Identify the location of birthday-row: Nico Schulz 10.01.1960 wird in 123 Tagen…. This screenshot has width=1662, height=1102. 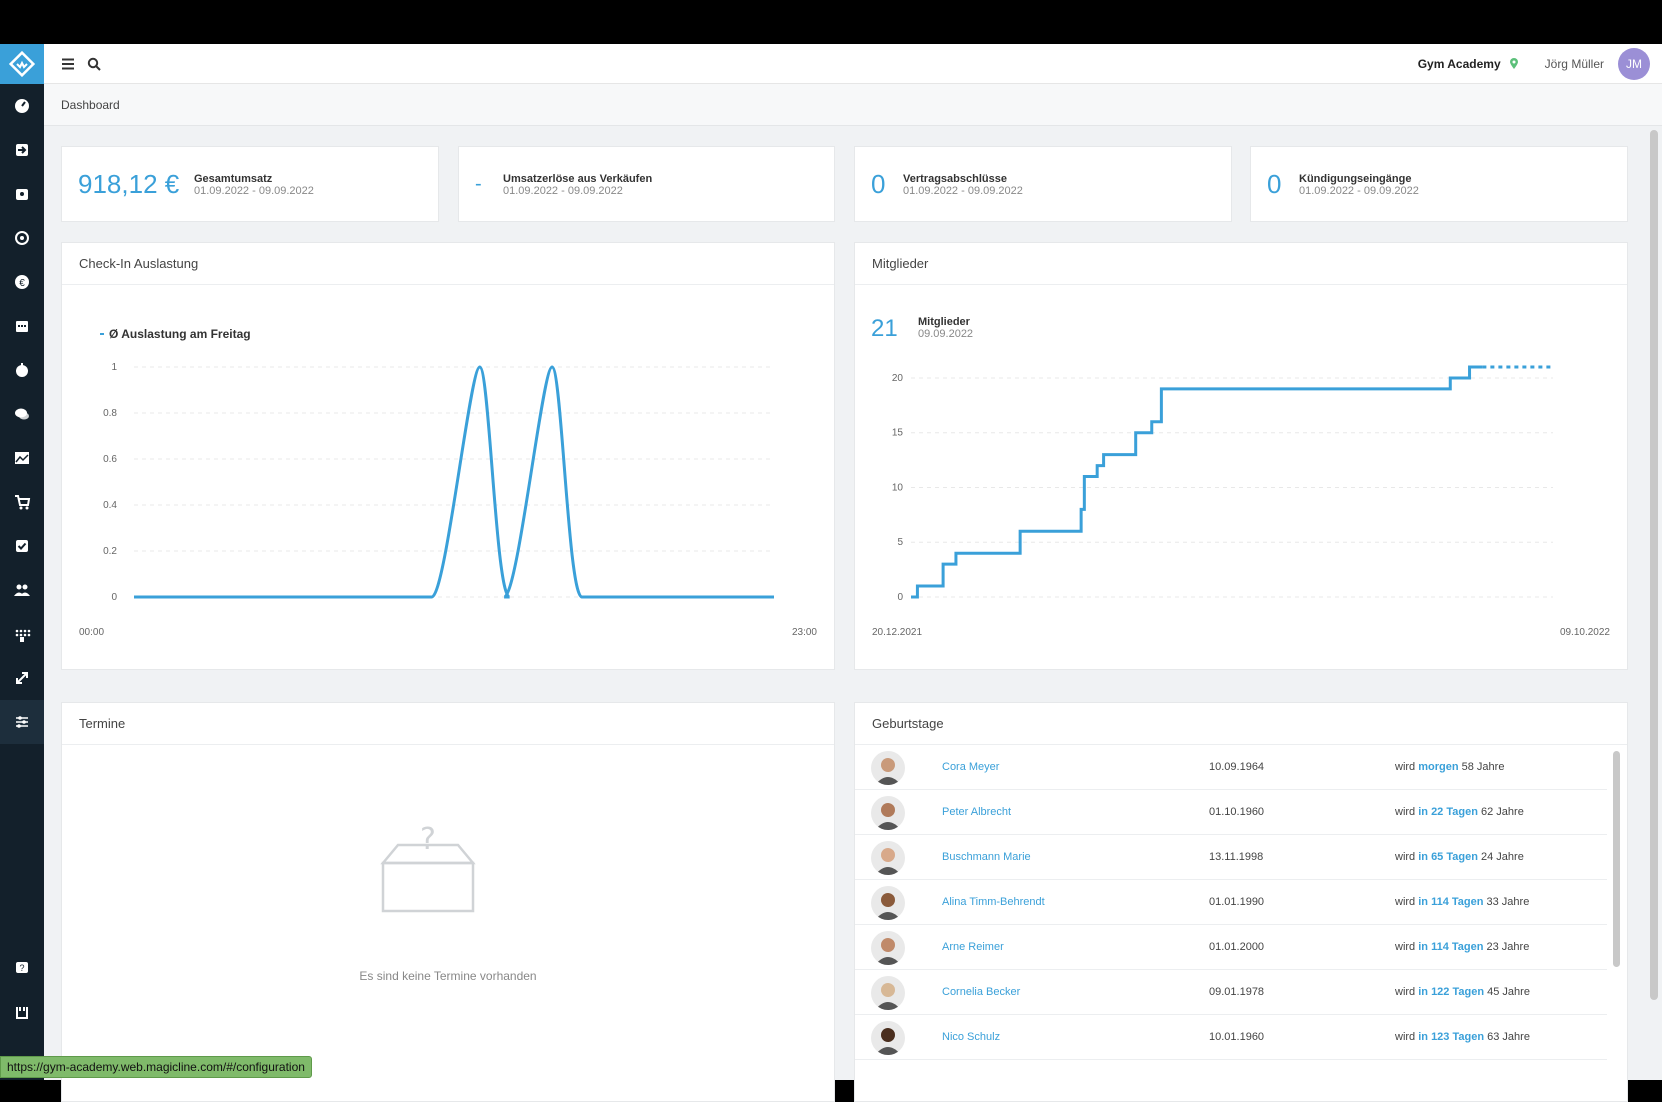
(1231, 1037).